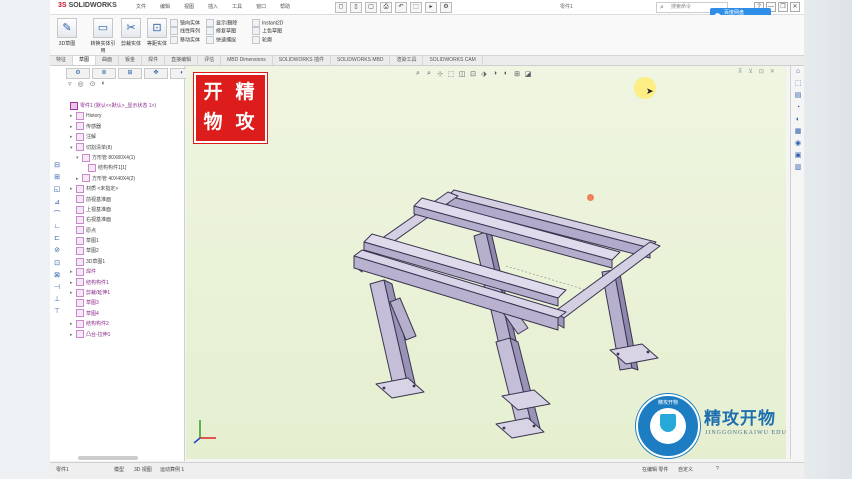 This screenshot has height=479, width=852. Describe the element at coordinates (93, 84) in the screenshot. I see `view-icon: ⊙` at that location.